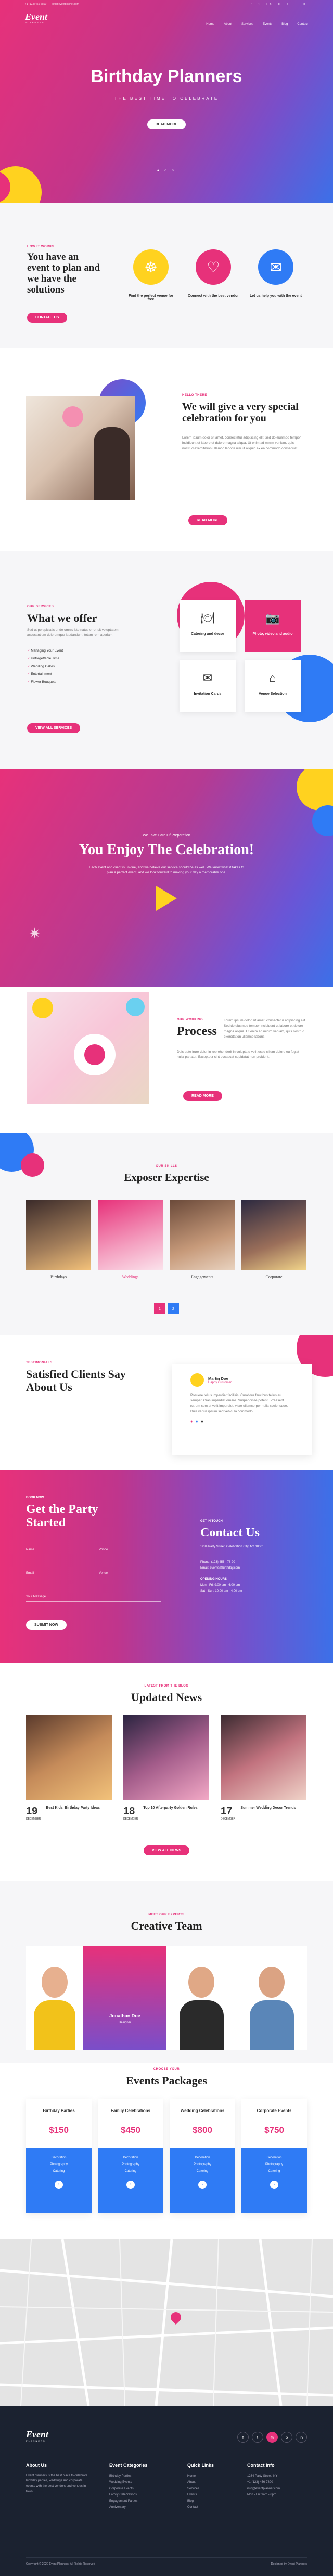 The width and height of the screenshot is (333, 2576). I want to click on name-field: Name, so click(57, 1552).